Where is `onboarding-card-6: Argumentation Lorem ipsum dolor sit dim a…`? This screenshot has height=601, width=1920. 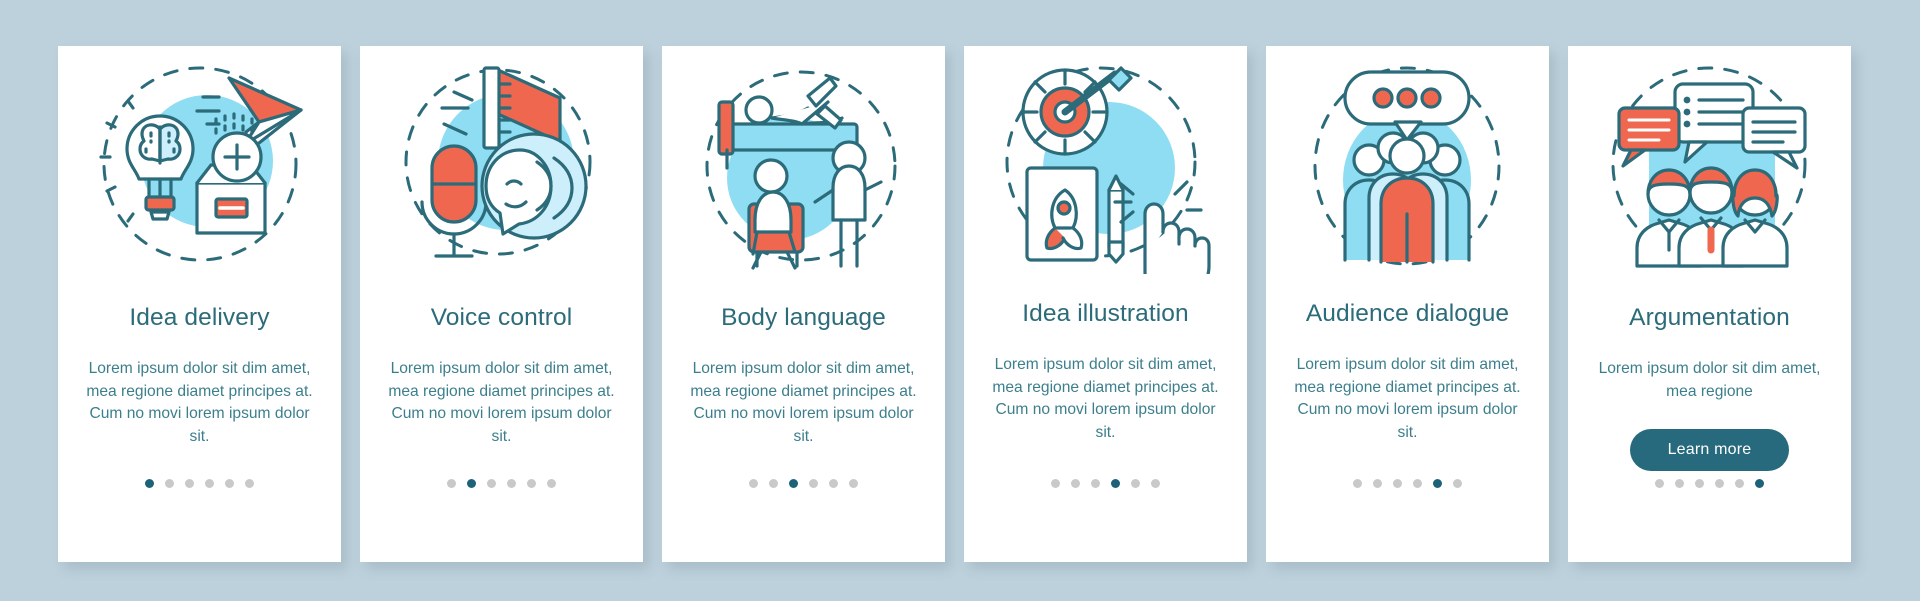
onboarding-card-6: Argumentation Lorem ipsum dolor sit dim a… is located at coordinates (1709, 304).